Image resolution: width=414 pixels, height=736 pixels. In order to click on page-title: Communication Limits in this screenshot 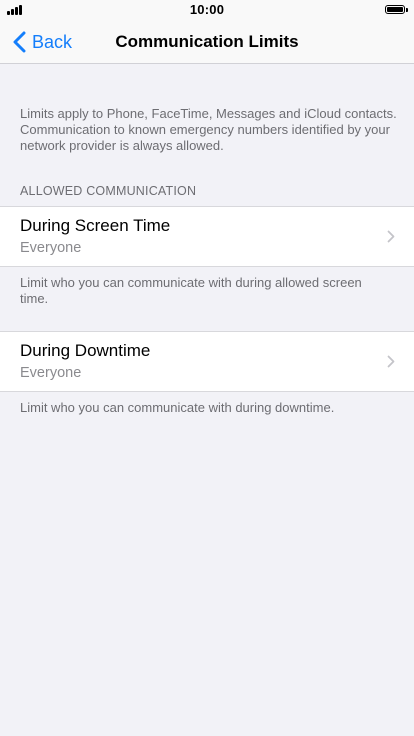, I will do `click(207, 41)`.